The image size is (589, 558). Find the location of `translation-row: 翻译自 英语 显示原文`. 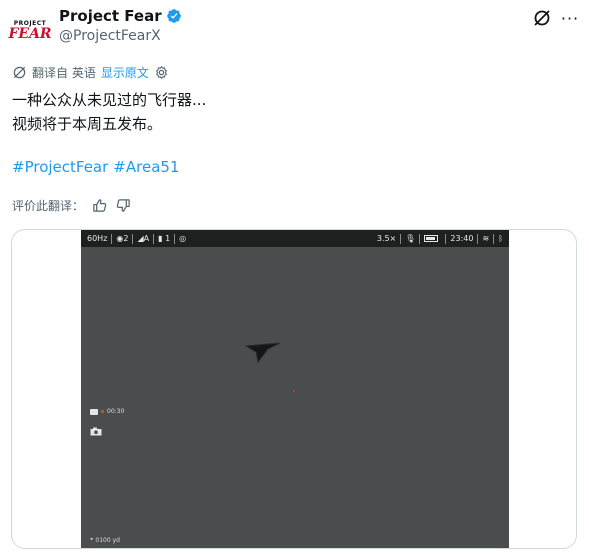

translation-row: 翻译自 英语 显示原文 is located at coordinates (90, 72).